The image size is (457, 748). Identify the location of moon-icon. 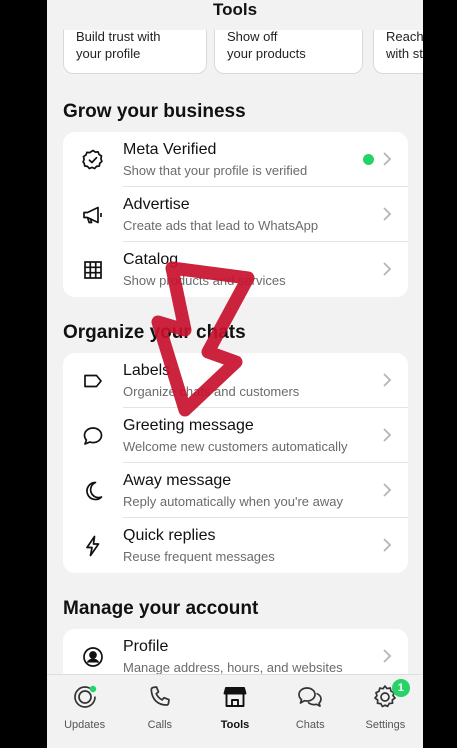
(93, 491).